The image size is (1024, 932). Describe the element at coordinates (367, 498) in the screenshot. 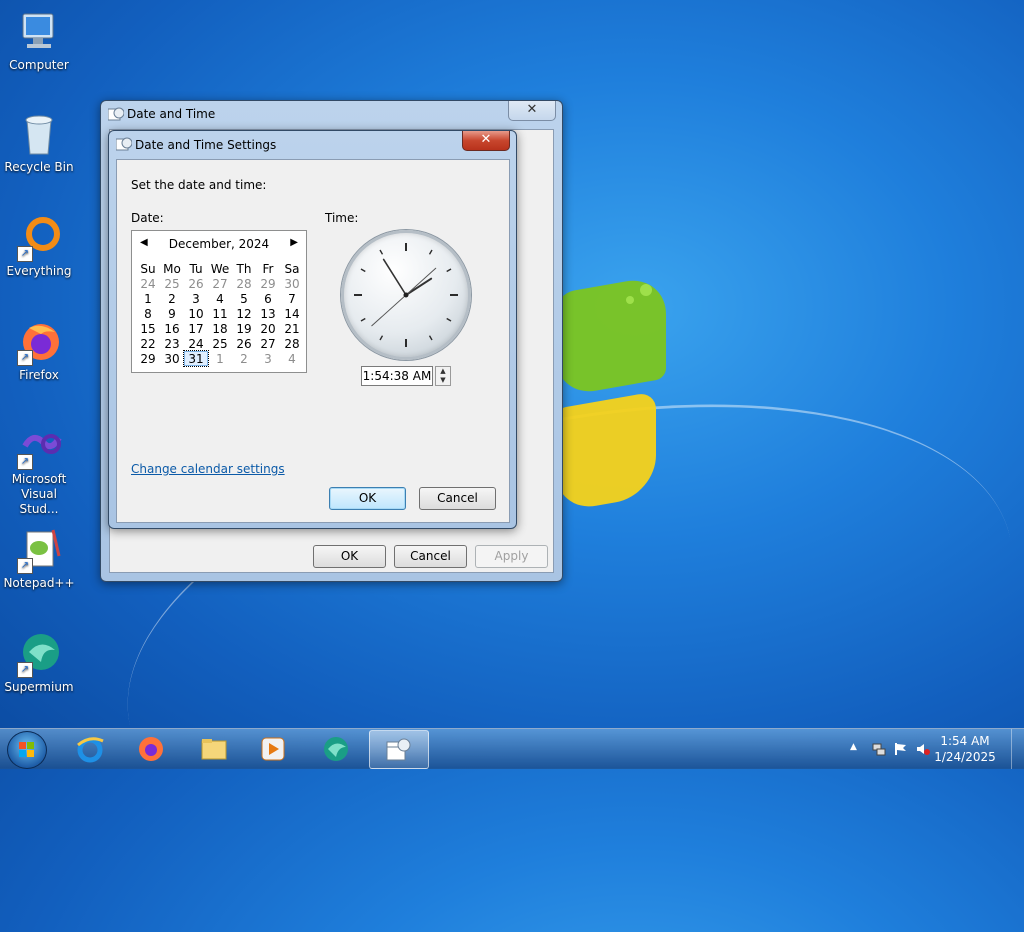

I see `dialog-ok-button: OK` at that location.